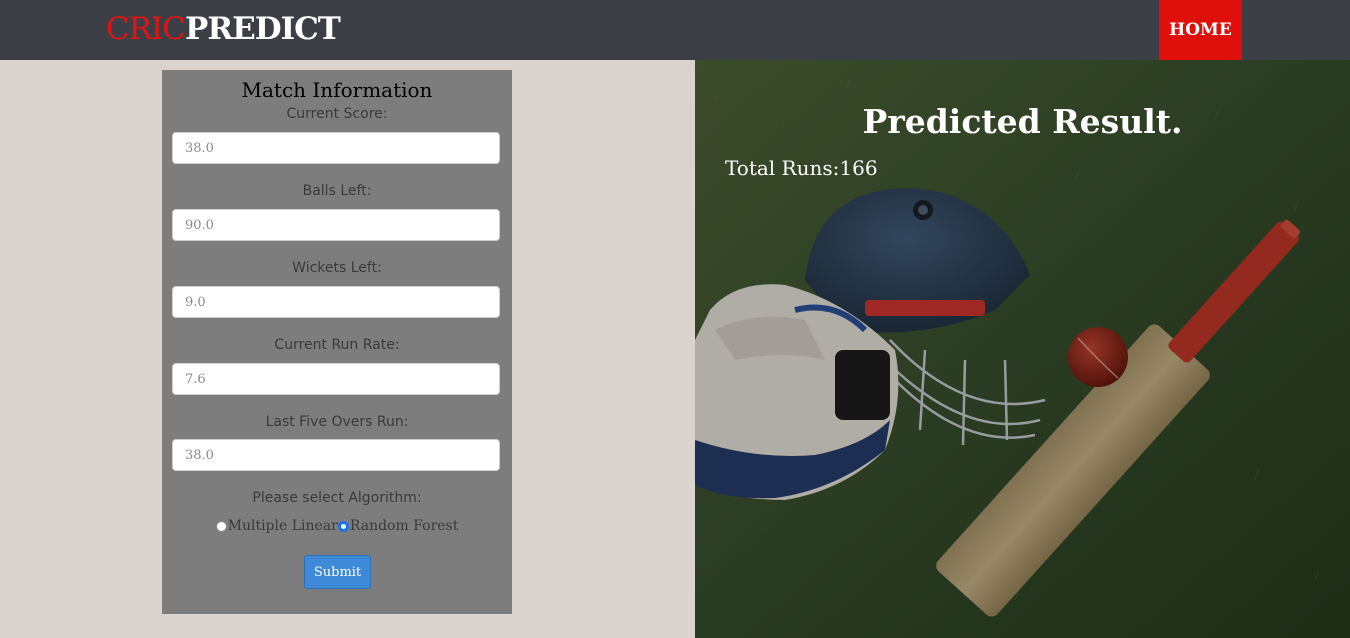  What do you see at coordinates (337, 572) in the screenshot?
I see `submit-button: Submit` at bounding box center [337, 572].